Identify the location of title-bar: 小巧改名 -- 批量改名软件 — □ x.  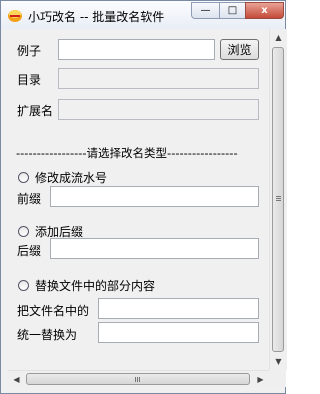
(143, 15).